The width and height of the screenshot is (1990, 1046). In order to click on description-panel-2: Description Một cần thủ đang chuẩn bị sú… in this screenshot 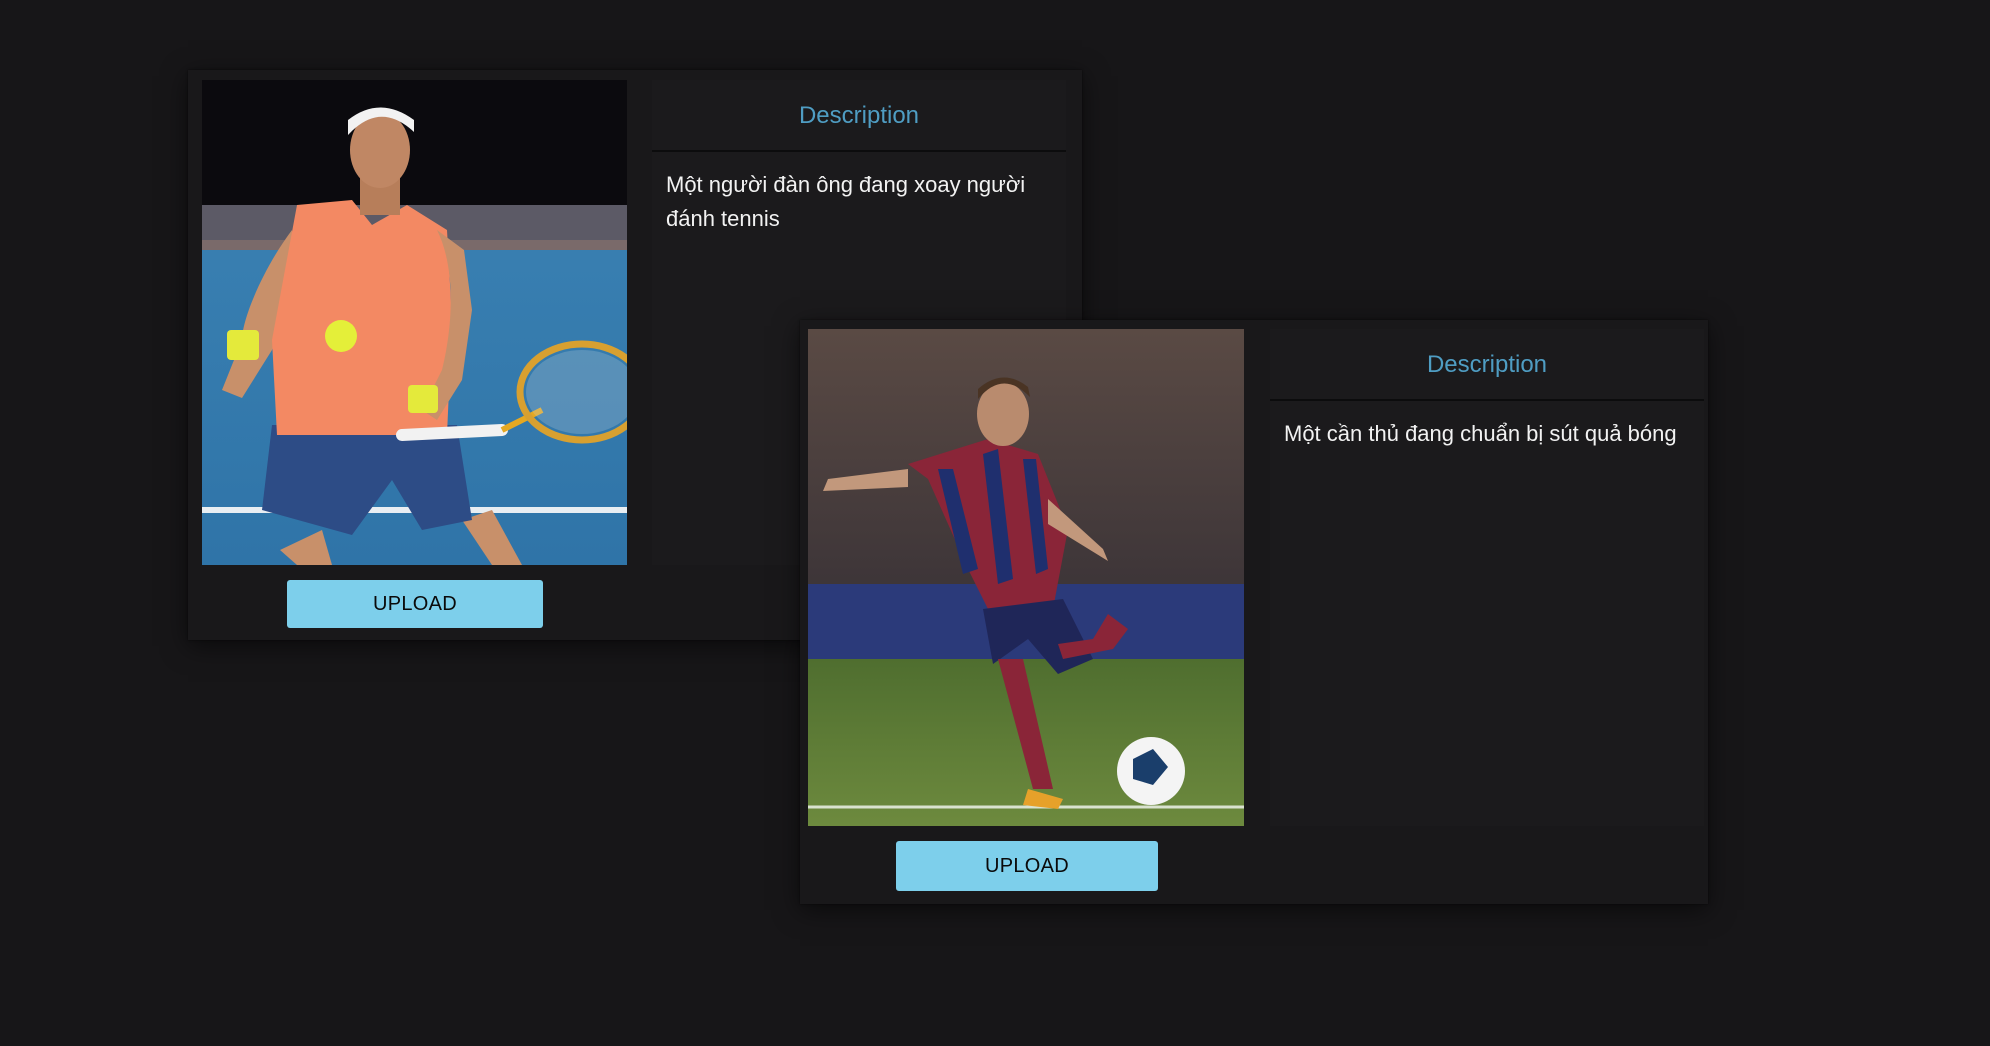, I will do `click(1487, 577)`.